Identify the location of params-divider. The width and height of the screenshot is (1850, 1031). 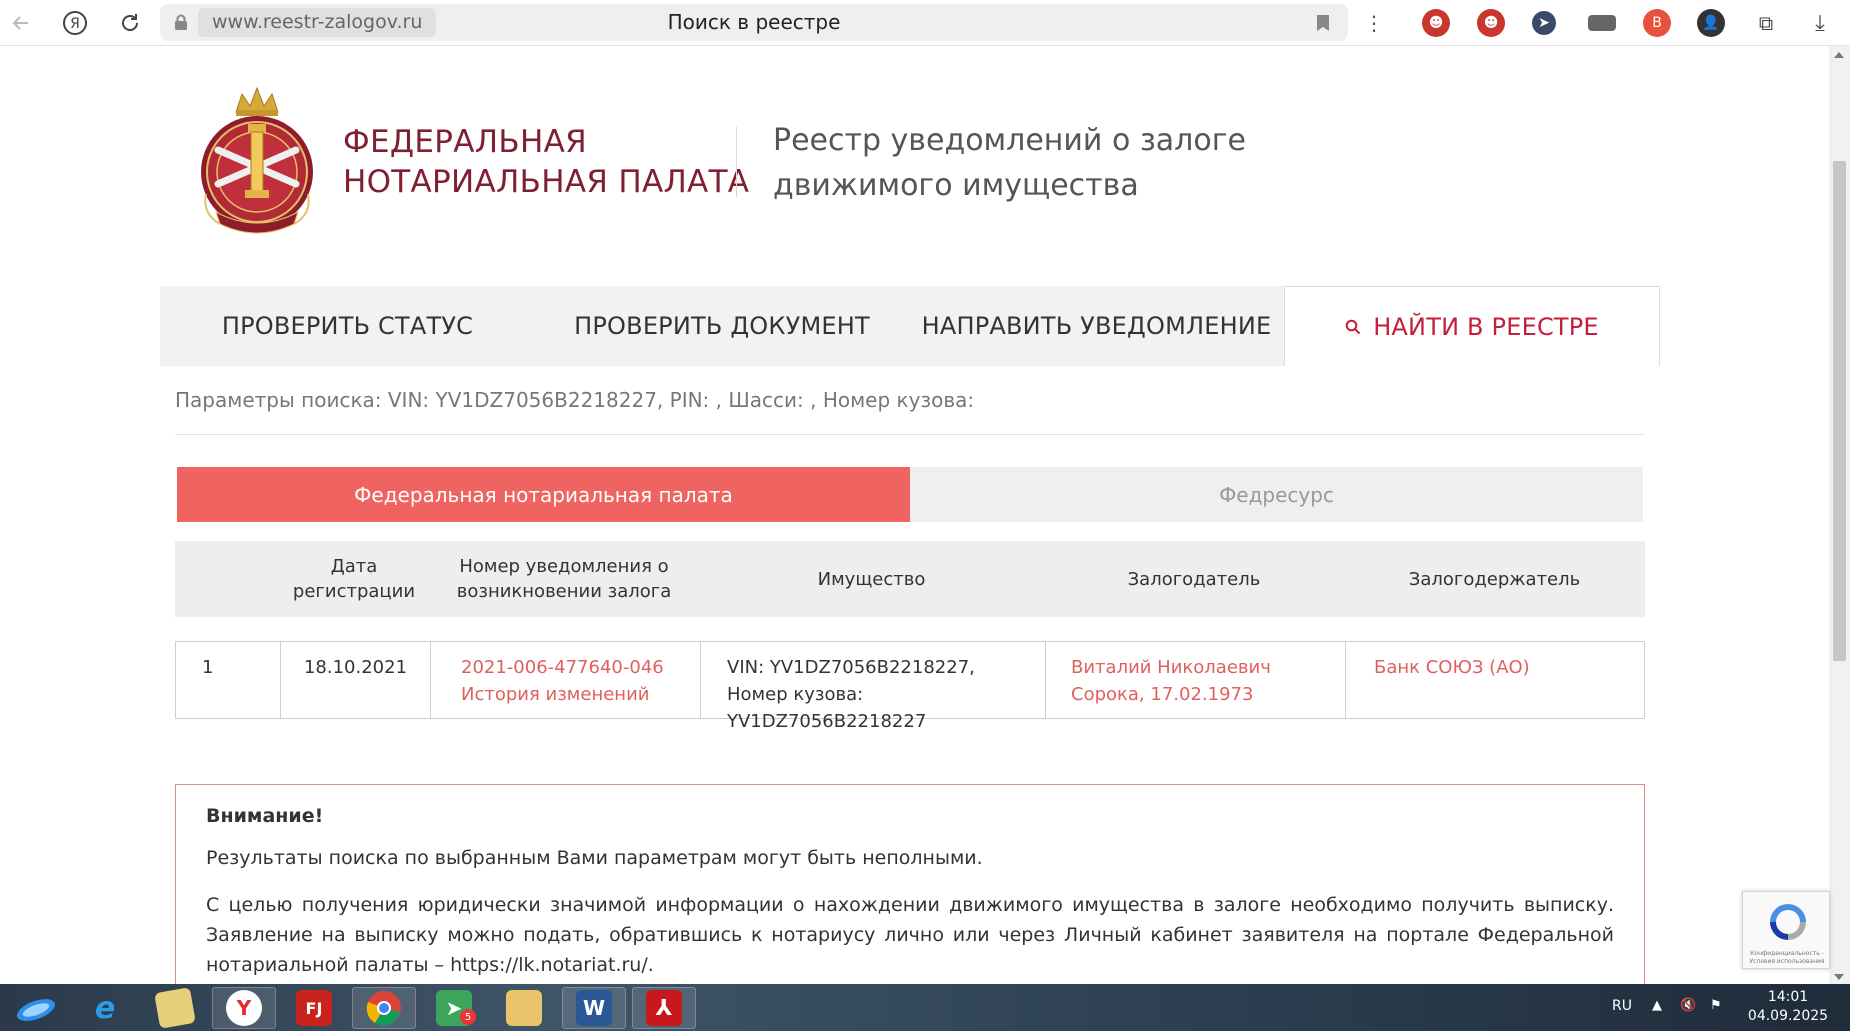
(910, 434).